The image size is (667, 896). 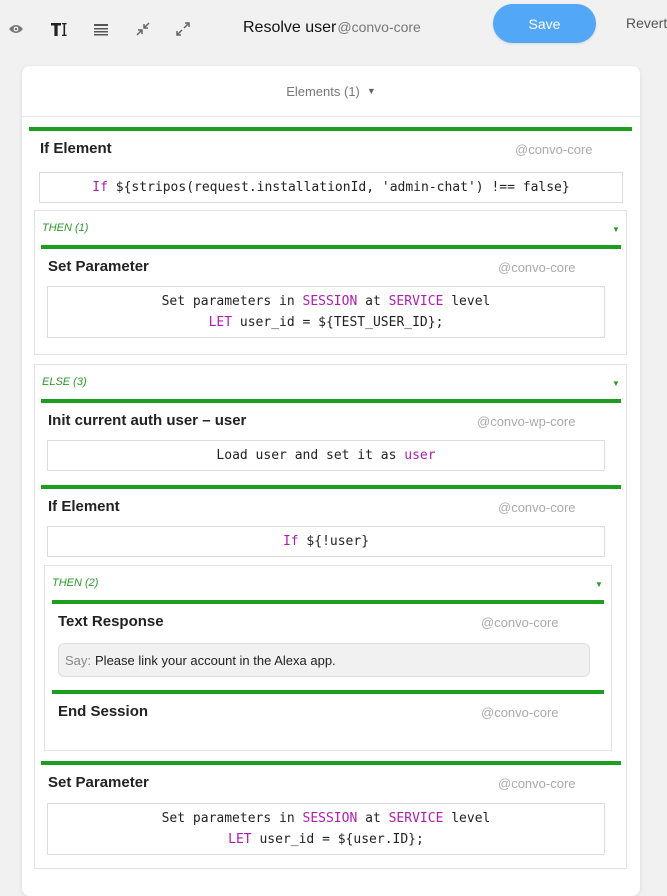 I want to click on compress-icon, so click(x=143, y=29).